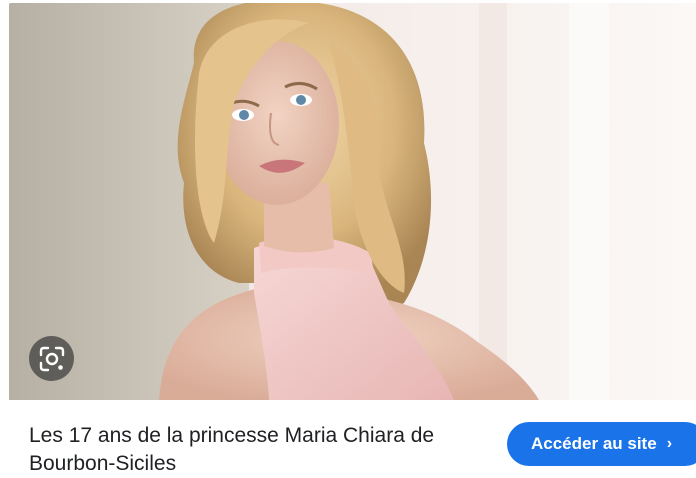 This screenshot has width=696, height=478. Describe the element at coordinates (669, 443) in the screenshot. I see `chevron-right-icon: ›` at that location.